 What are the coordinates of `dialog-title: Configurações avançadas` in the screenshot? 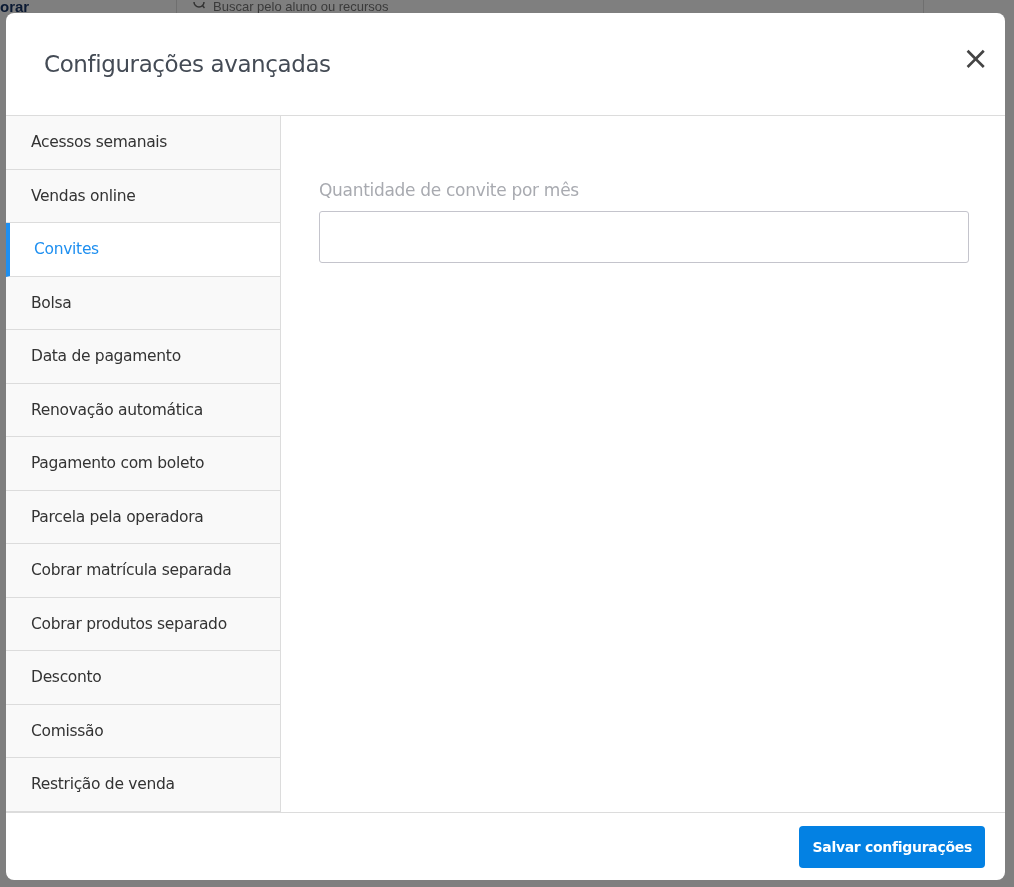 It's located at (187, 64).